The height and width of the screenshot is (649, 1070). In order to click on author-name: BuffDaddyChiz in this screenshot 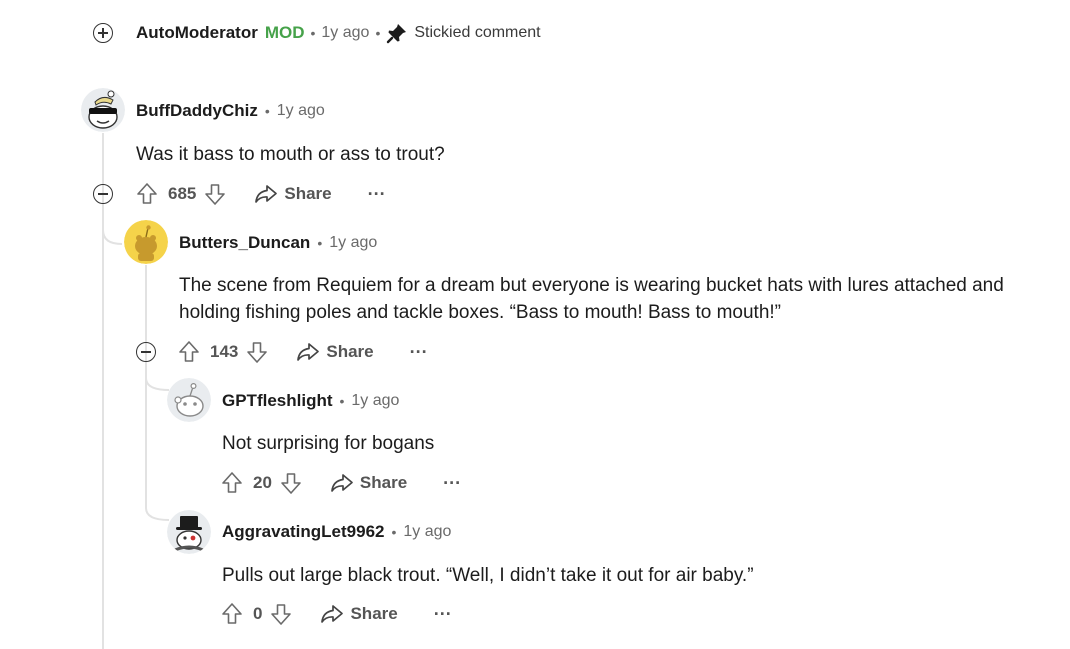, I will do `click(197, 111)`.